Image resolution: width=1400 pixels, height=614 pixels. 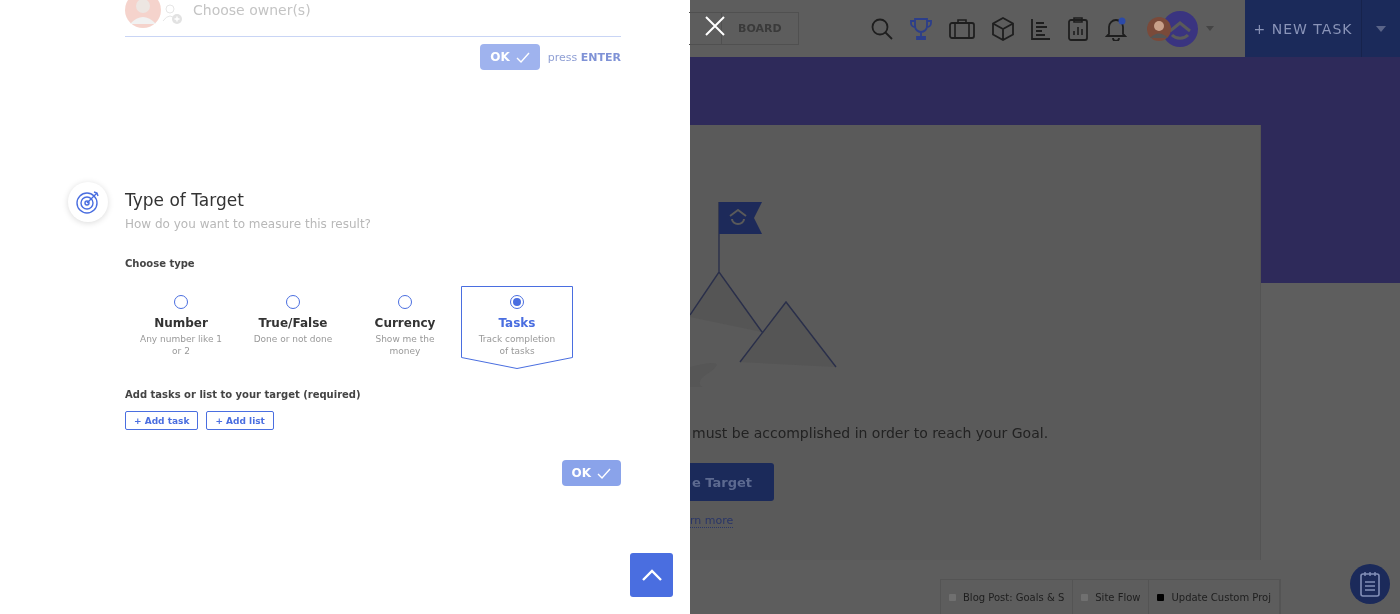 What do you see at coordinates (584, 57) in the screenshot?
I see `enter-hint: press ENTER` at bounding box center [584, 57].